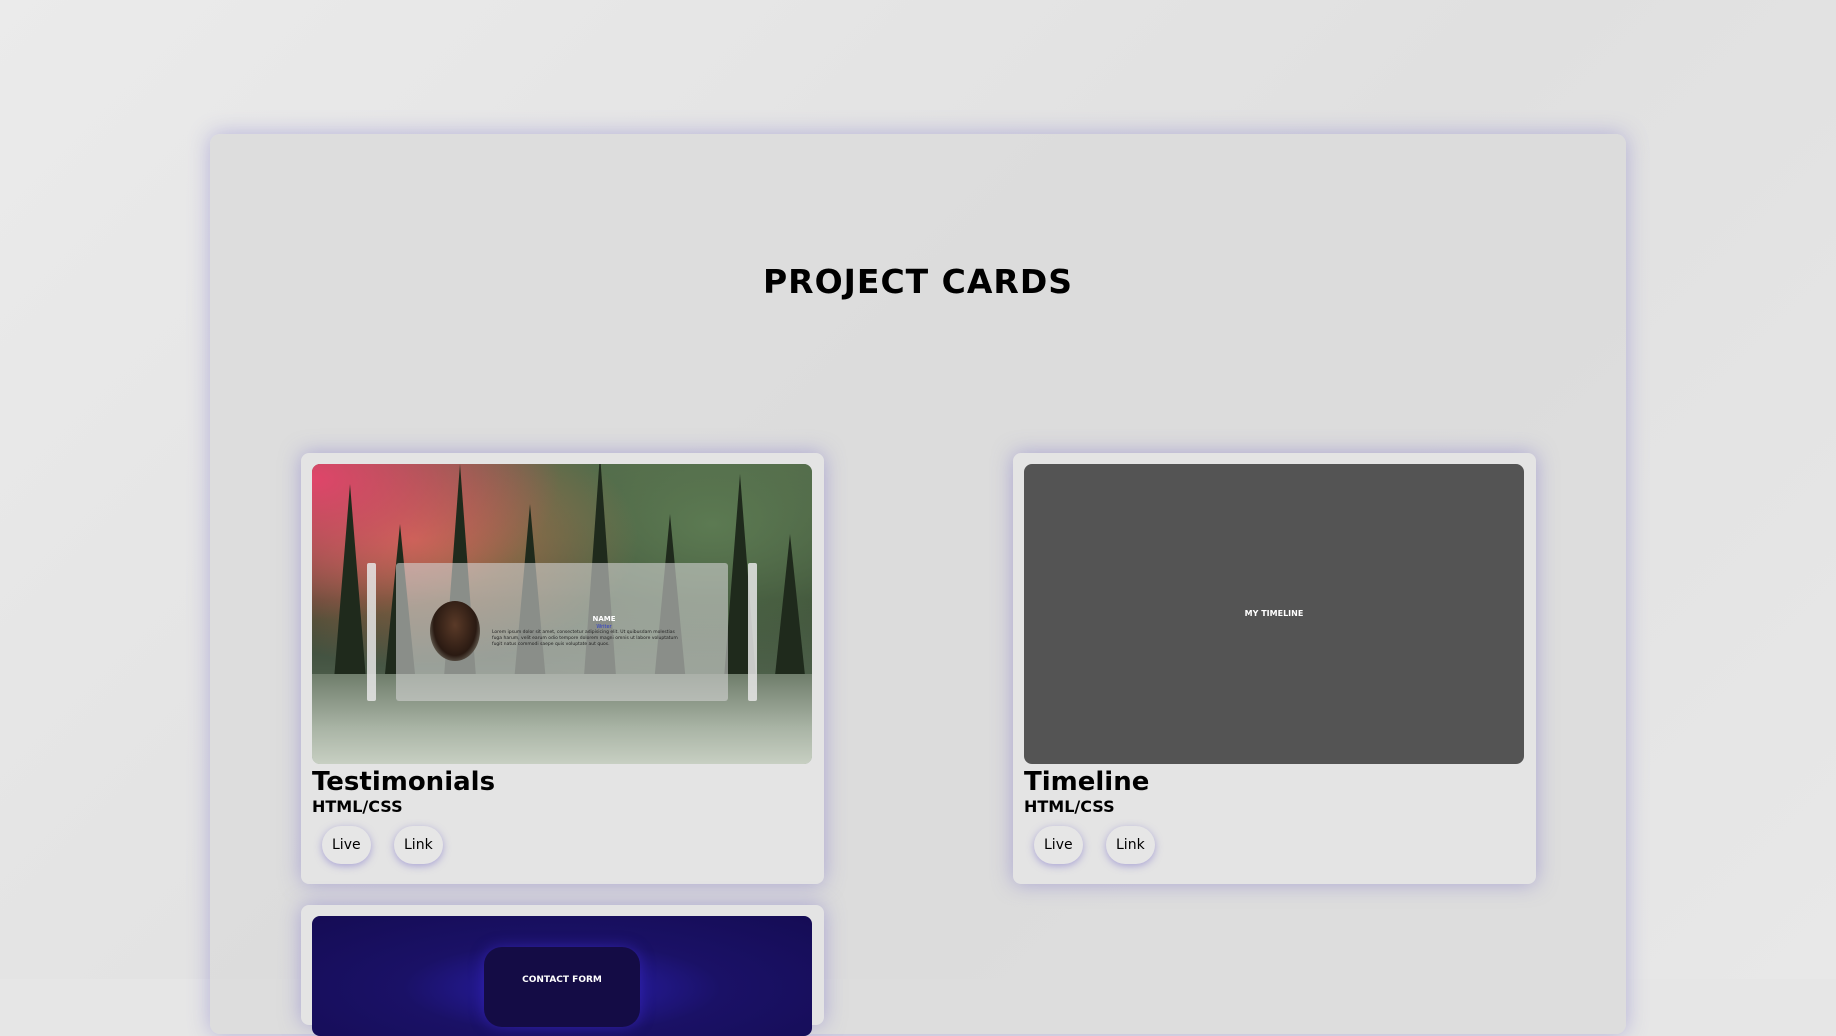  I want to click on project-thumbnail: MY TIMELINE, so click(1274, 614).